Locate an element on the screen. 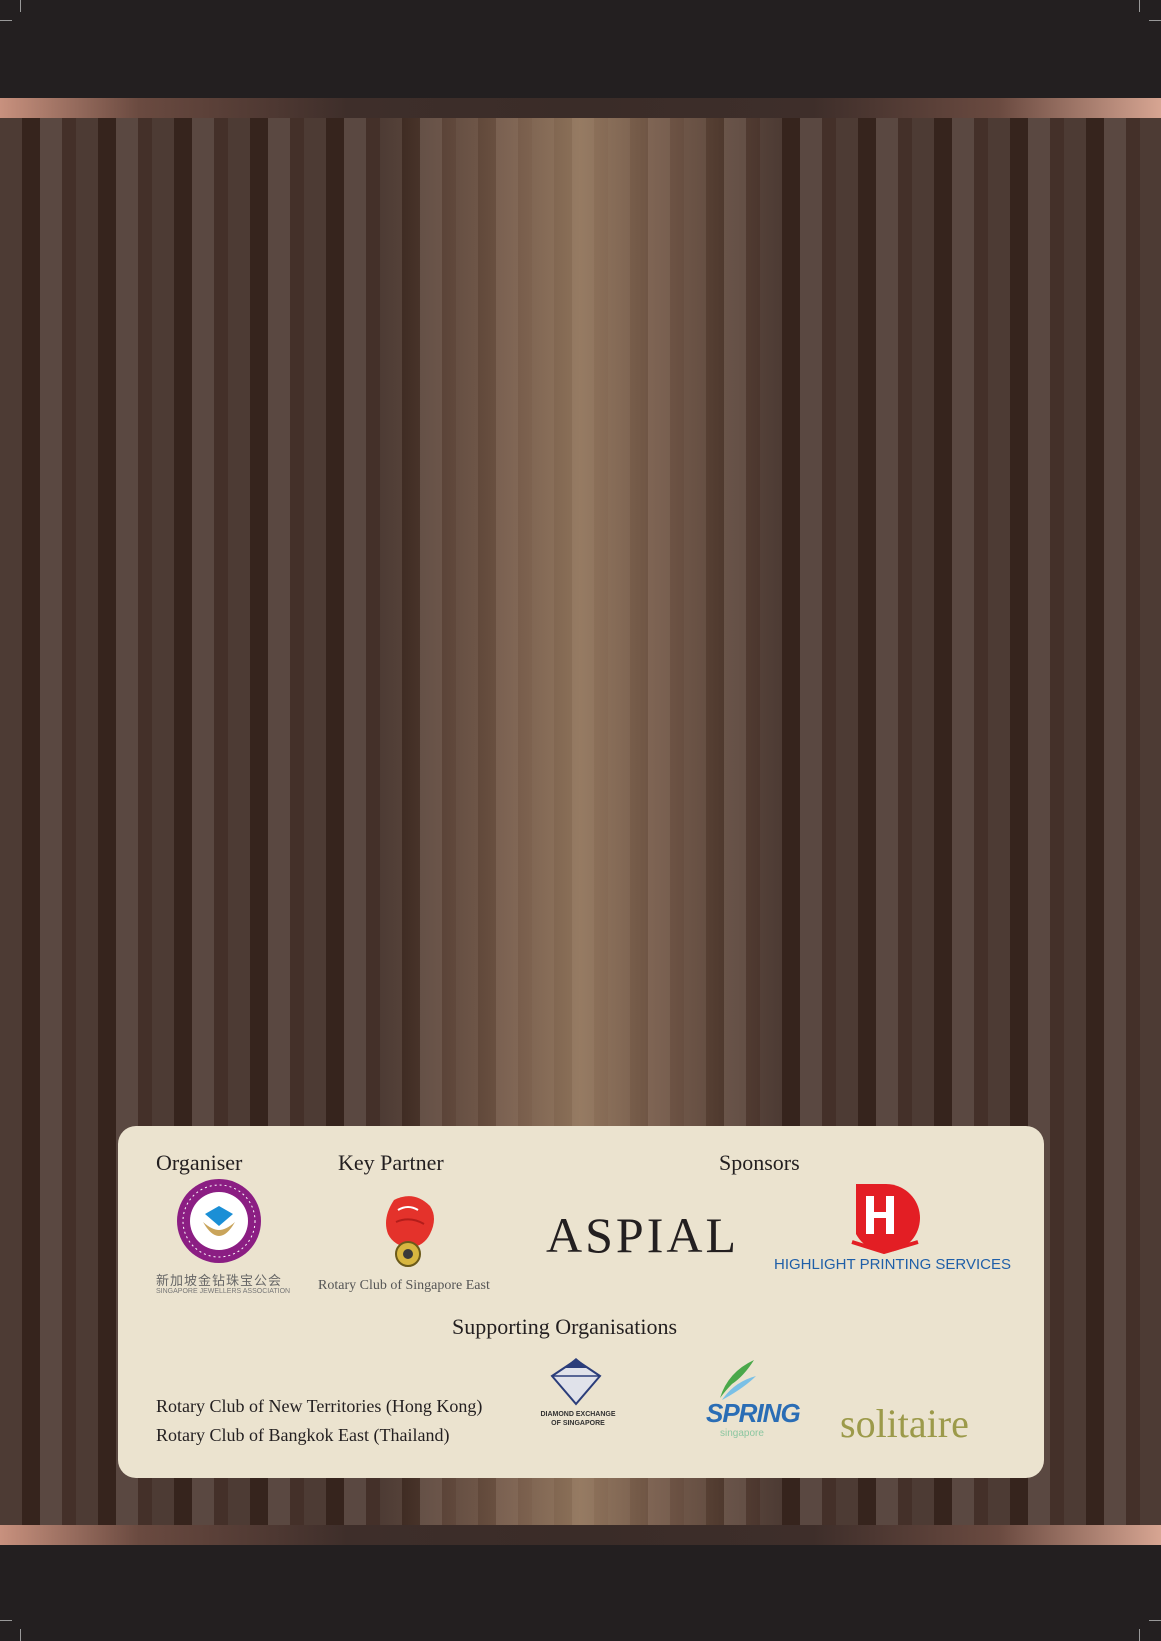 Image resolution: width=1161 pixels, height=1641 pixels. spring-leaf-icon is located at coordinates (738, 1380).